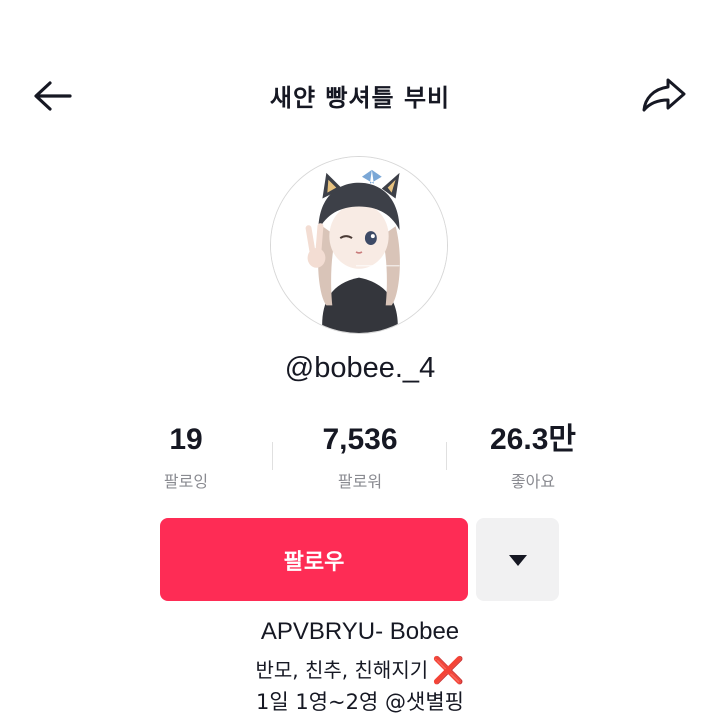  What do you see at coordinates (360, 98) in the screenshot?
I see `page-title: 새얀 빵셔틀 부비` at bounding box center [360, 98].